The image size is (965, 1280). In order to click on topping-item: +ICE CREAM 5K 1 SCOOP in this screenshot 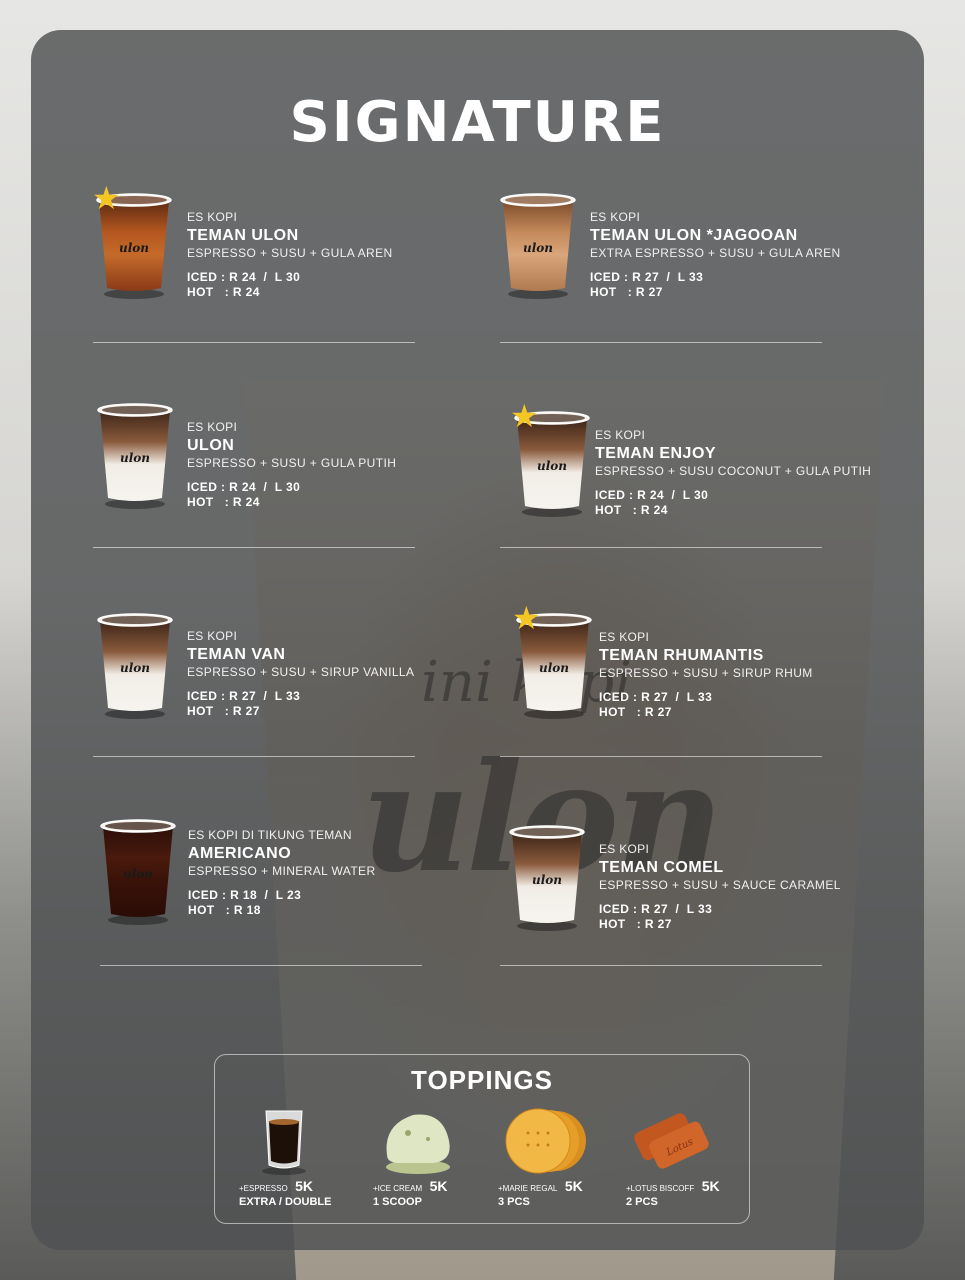, I will do `click(418, 1156)`.